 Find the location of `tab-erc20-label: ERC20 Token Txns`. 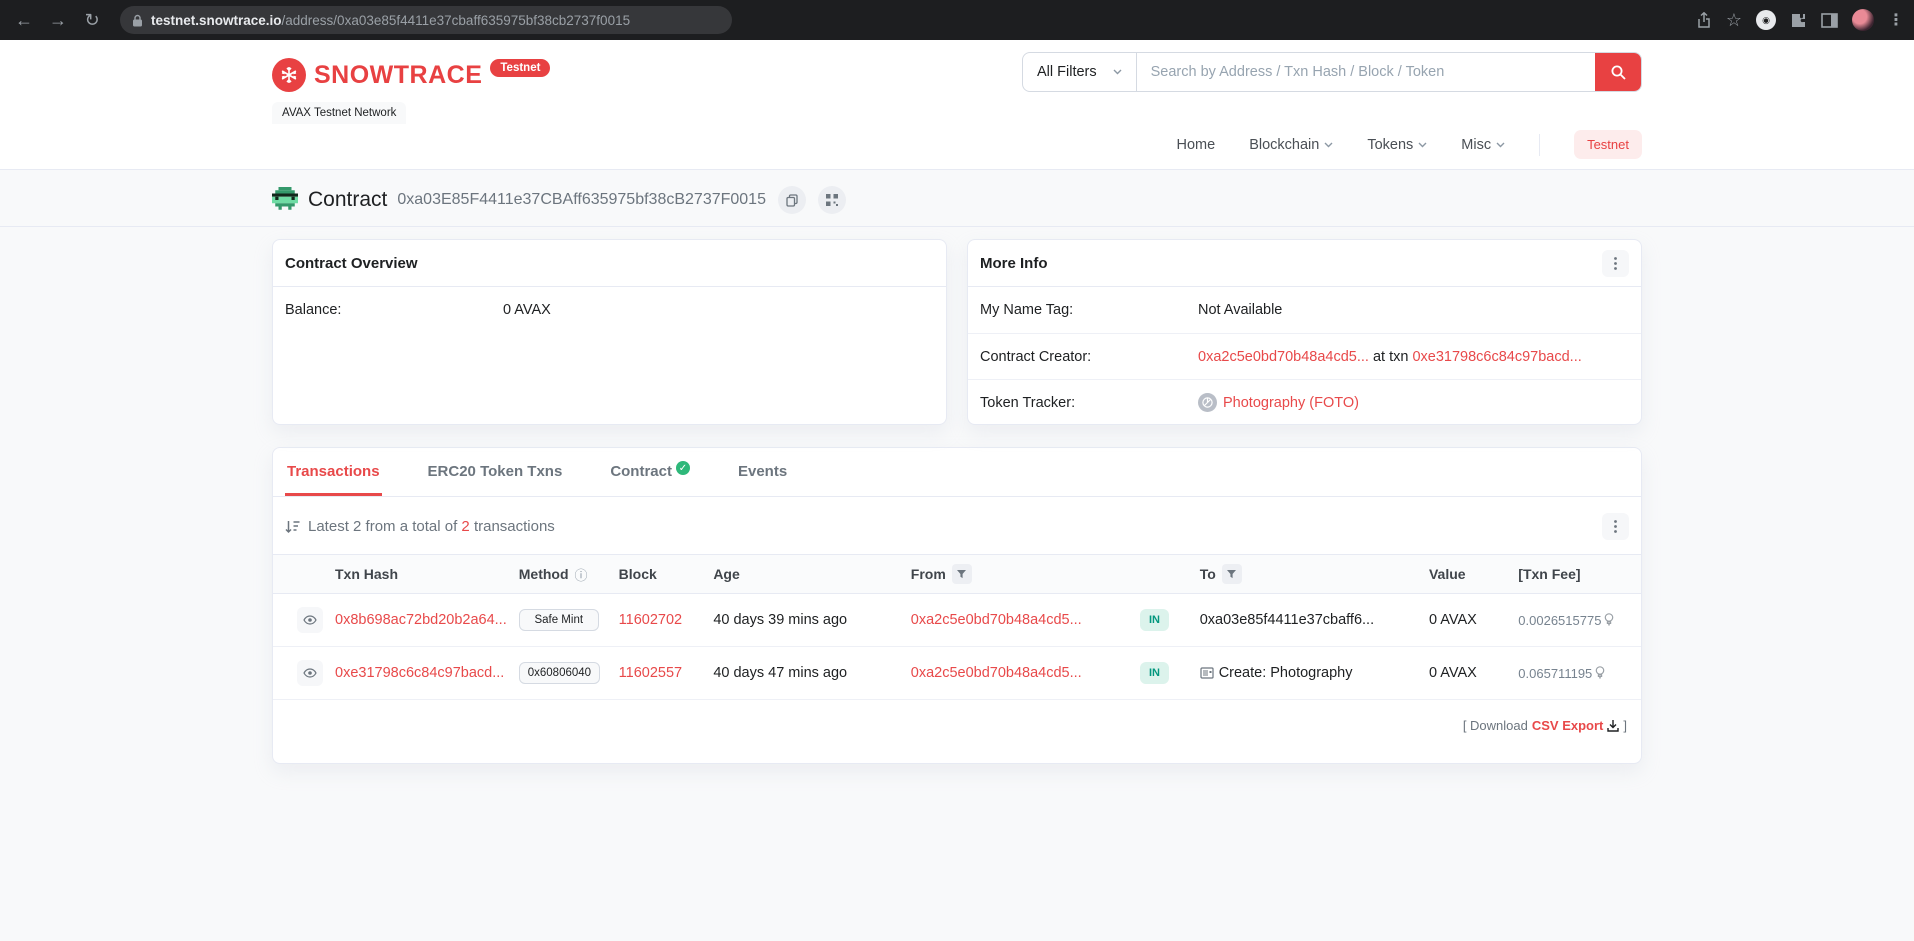

tab-erc20-label: ERC20 Token Txns is located at coordinates (495, 471).